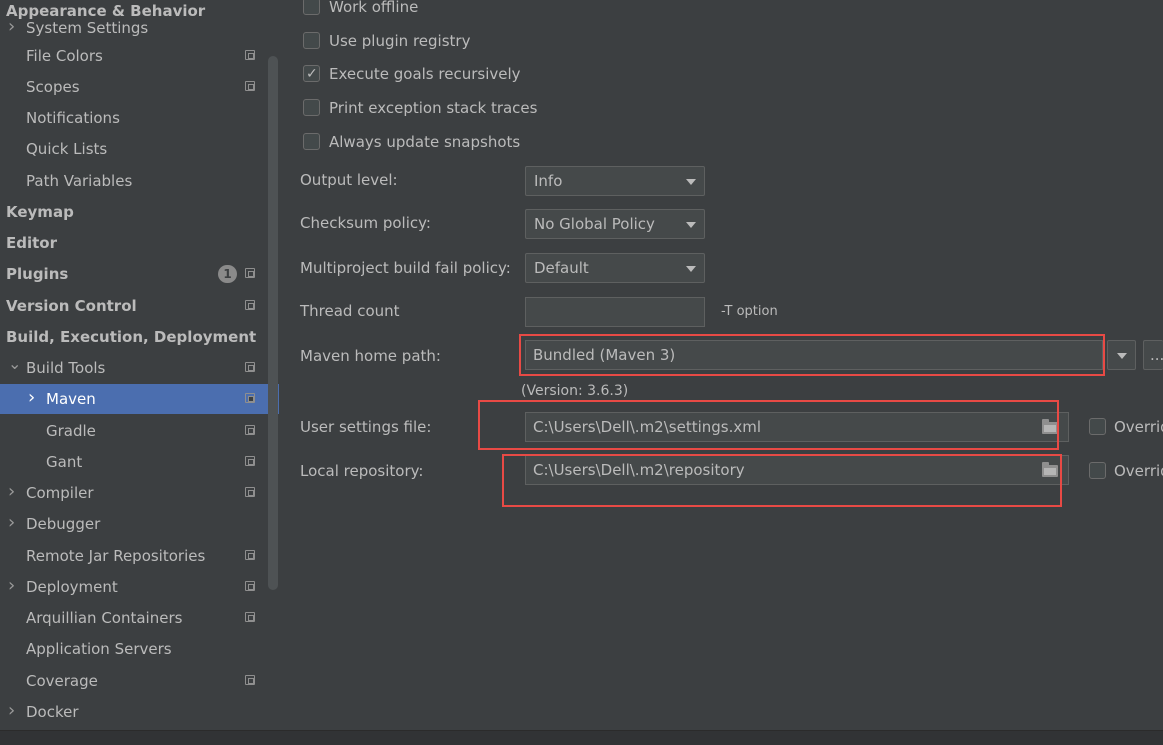 Image resolution: width=1163 pixels, height=745 pixels. I want to click on maven-home-label: Maven home path:, so click(370, 356).